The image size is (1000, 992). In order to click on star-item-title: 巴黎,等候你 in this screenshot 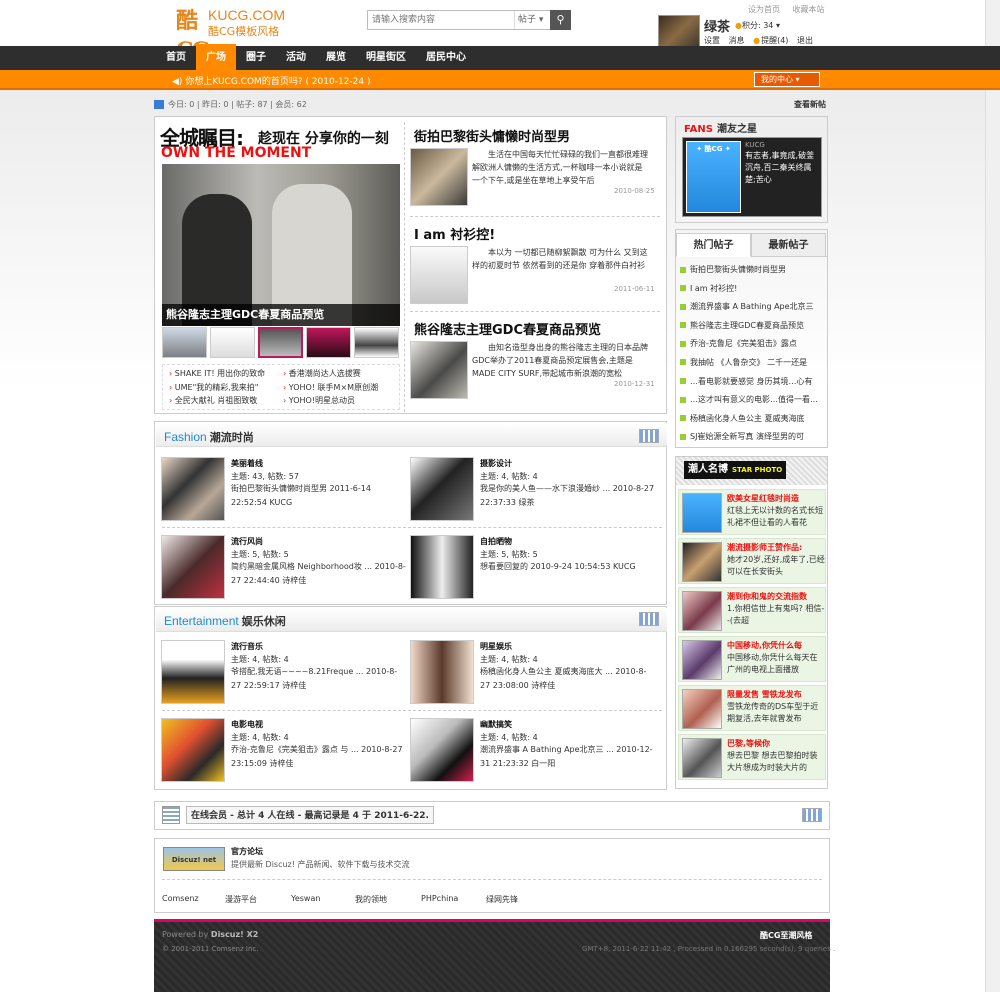, I will do `click(776, 743)`.